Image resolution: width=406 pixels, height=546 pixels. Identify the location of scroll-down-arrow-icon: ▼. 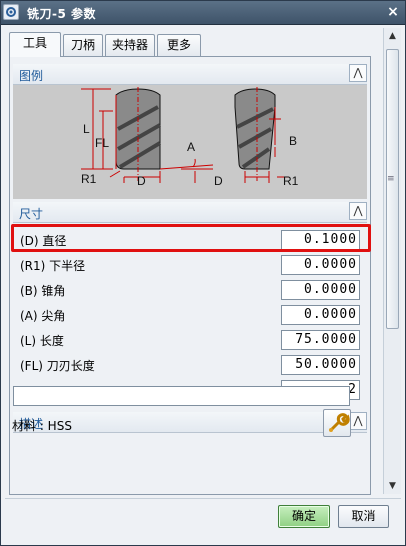
(392, 486).